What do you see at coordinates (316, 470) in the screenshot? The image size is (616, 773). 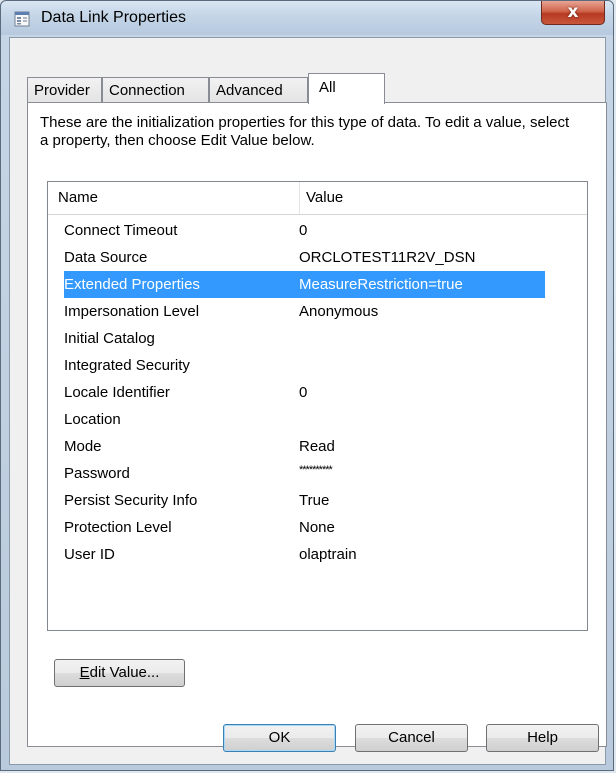 I see `property-value-masked: **********` at bounding box center [316, 470].